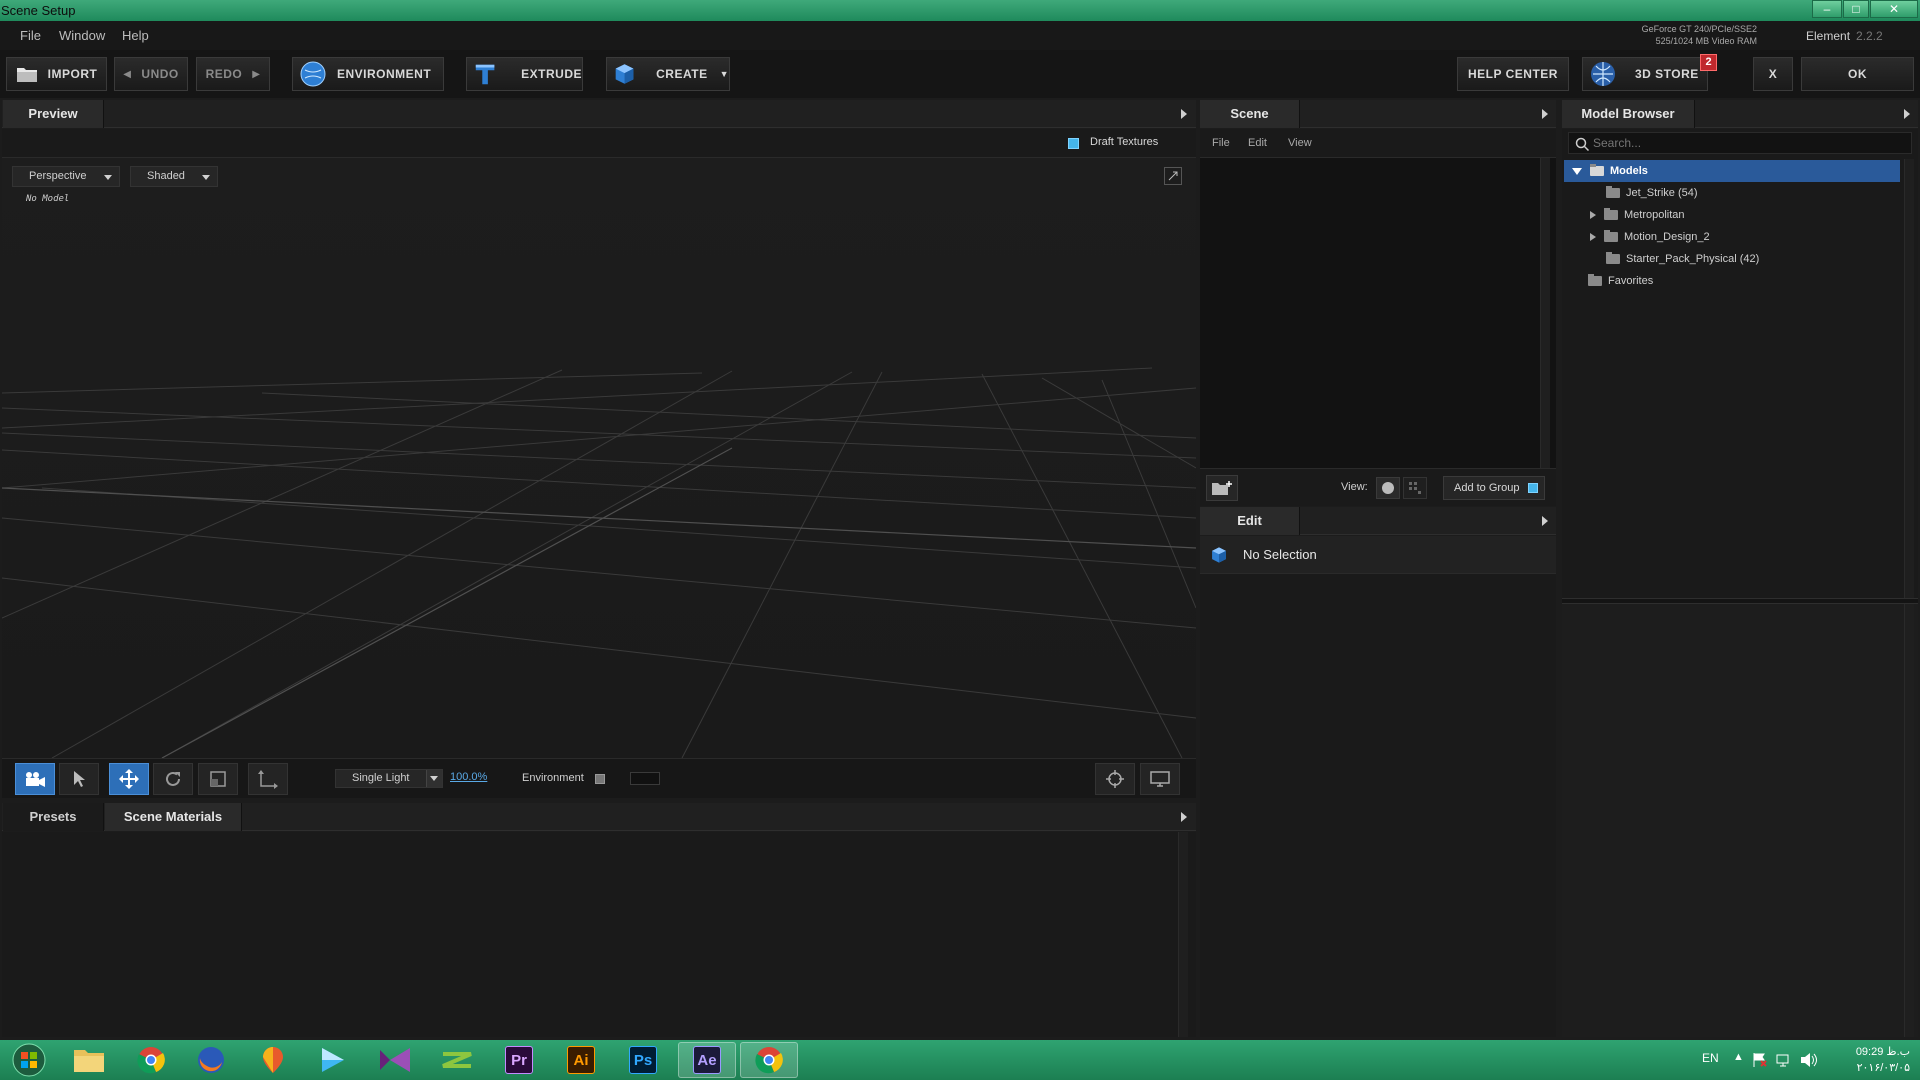 The image size is (1920, 1080). I want to click on close-window-button: ✕, so click(1894, 9).